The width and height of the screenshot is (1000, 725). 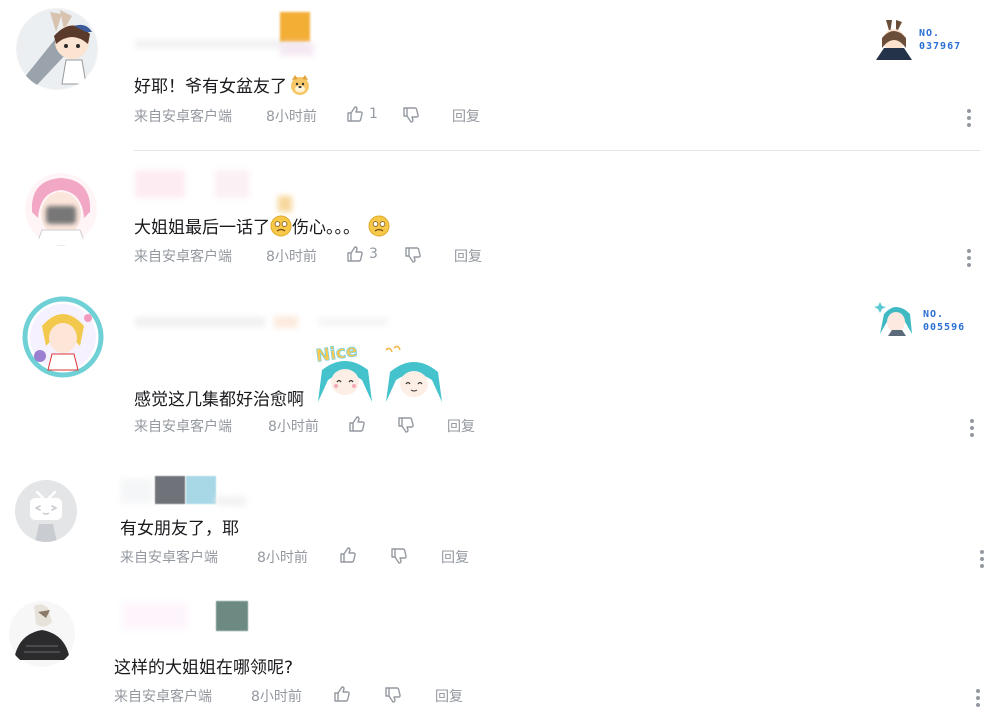 What do you see at coordinates (557, 150) in the screenshot?
I see `comment-divider` at bounding box center [557, 150].